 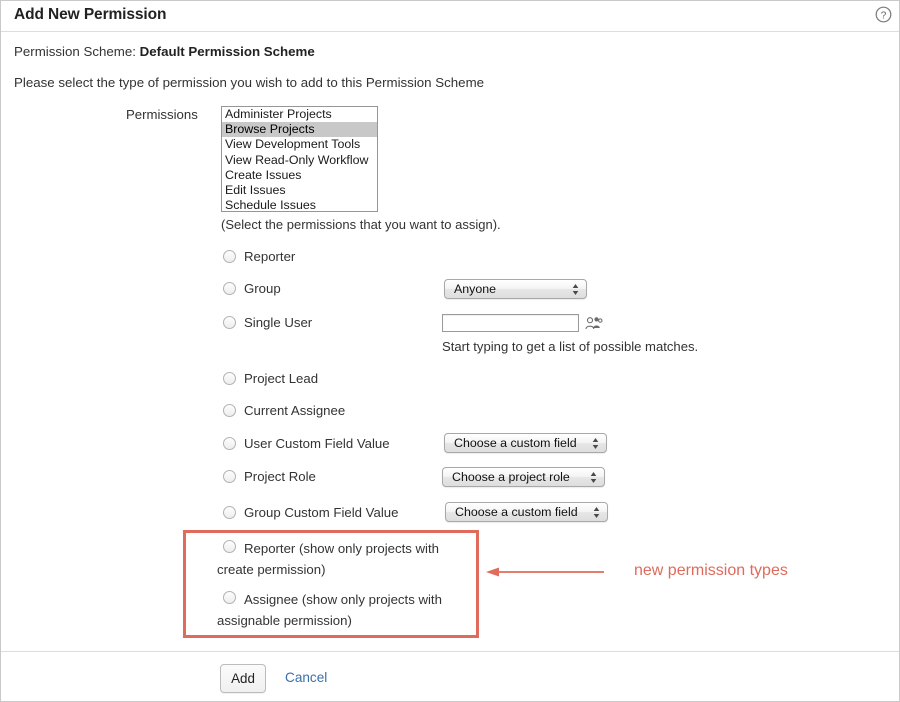 What do you see at coordinates (510, 323) in the screenshot?
I see `single-user-input` at bounding box center [510, 323].